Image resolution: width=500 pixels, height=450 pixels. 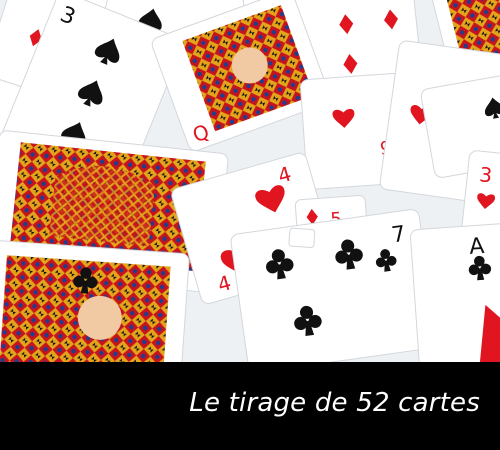 I want to click on svg-text: A, so click(x=476, y=247).